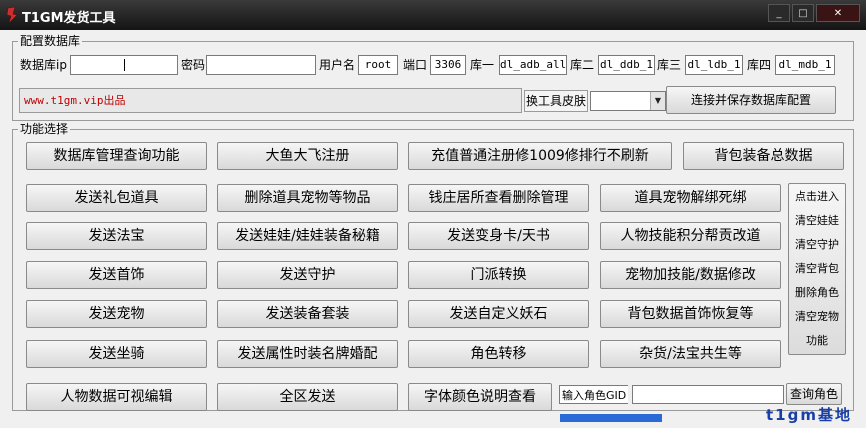  I want to click on db-ip-label: 数据库ip, so click(43, 65).